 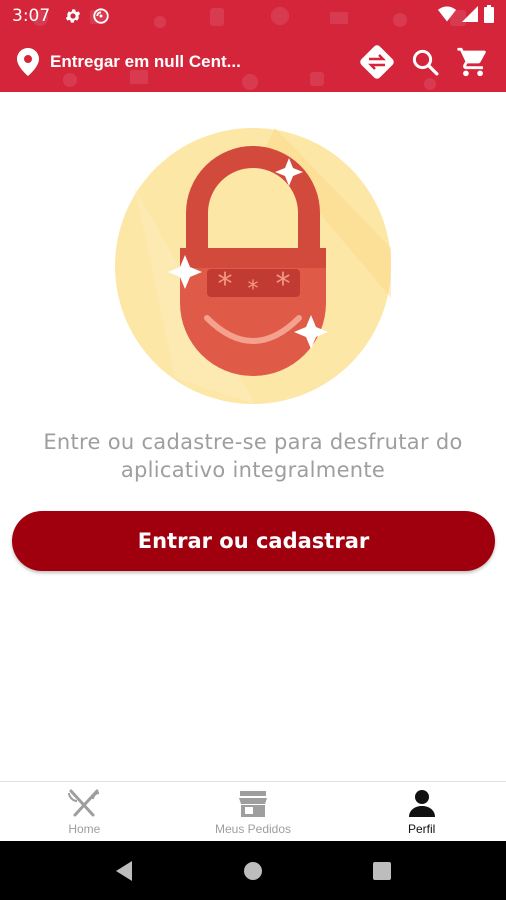 I want to click on store-icon, so click(x=253, y=804).